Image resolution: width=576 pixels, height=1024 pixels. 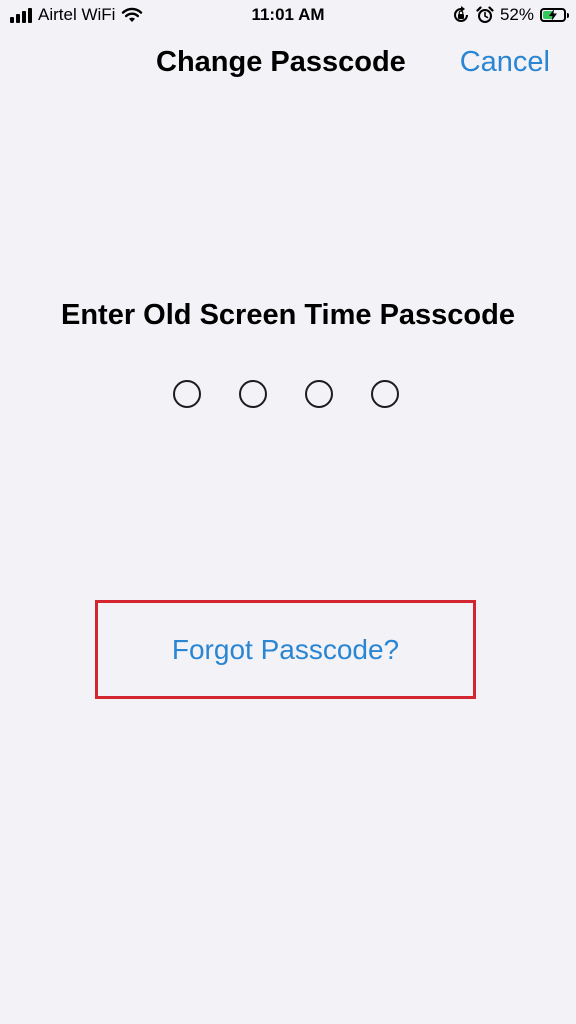 What do you see at coordinates (281, 62) in the screenshot?
I see `page-title: Change Passcode` at bounding box center [281, 62].